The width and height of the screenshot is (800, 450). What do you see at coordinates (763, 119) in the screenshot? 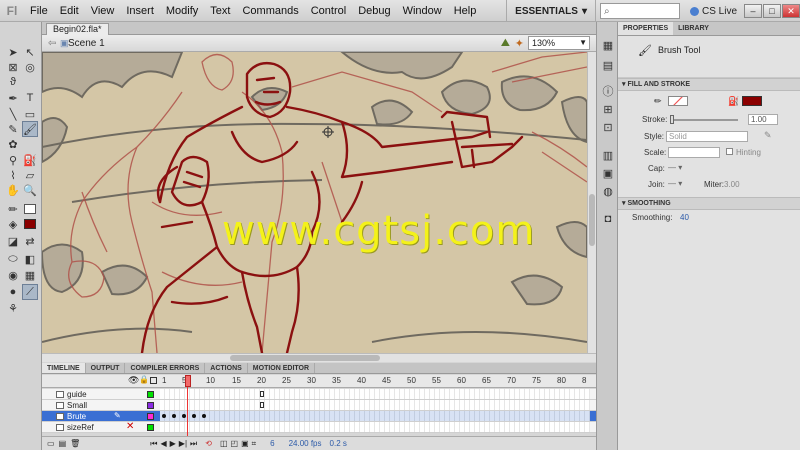
I see `stroke-value-input: 1.00` at bounding box center [763, 119].